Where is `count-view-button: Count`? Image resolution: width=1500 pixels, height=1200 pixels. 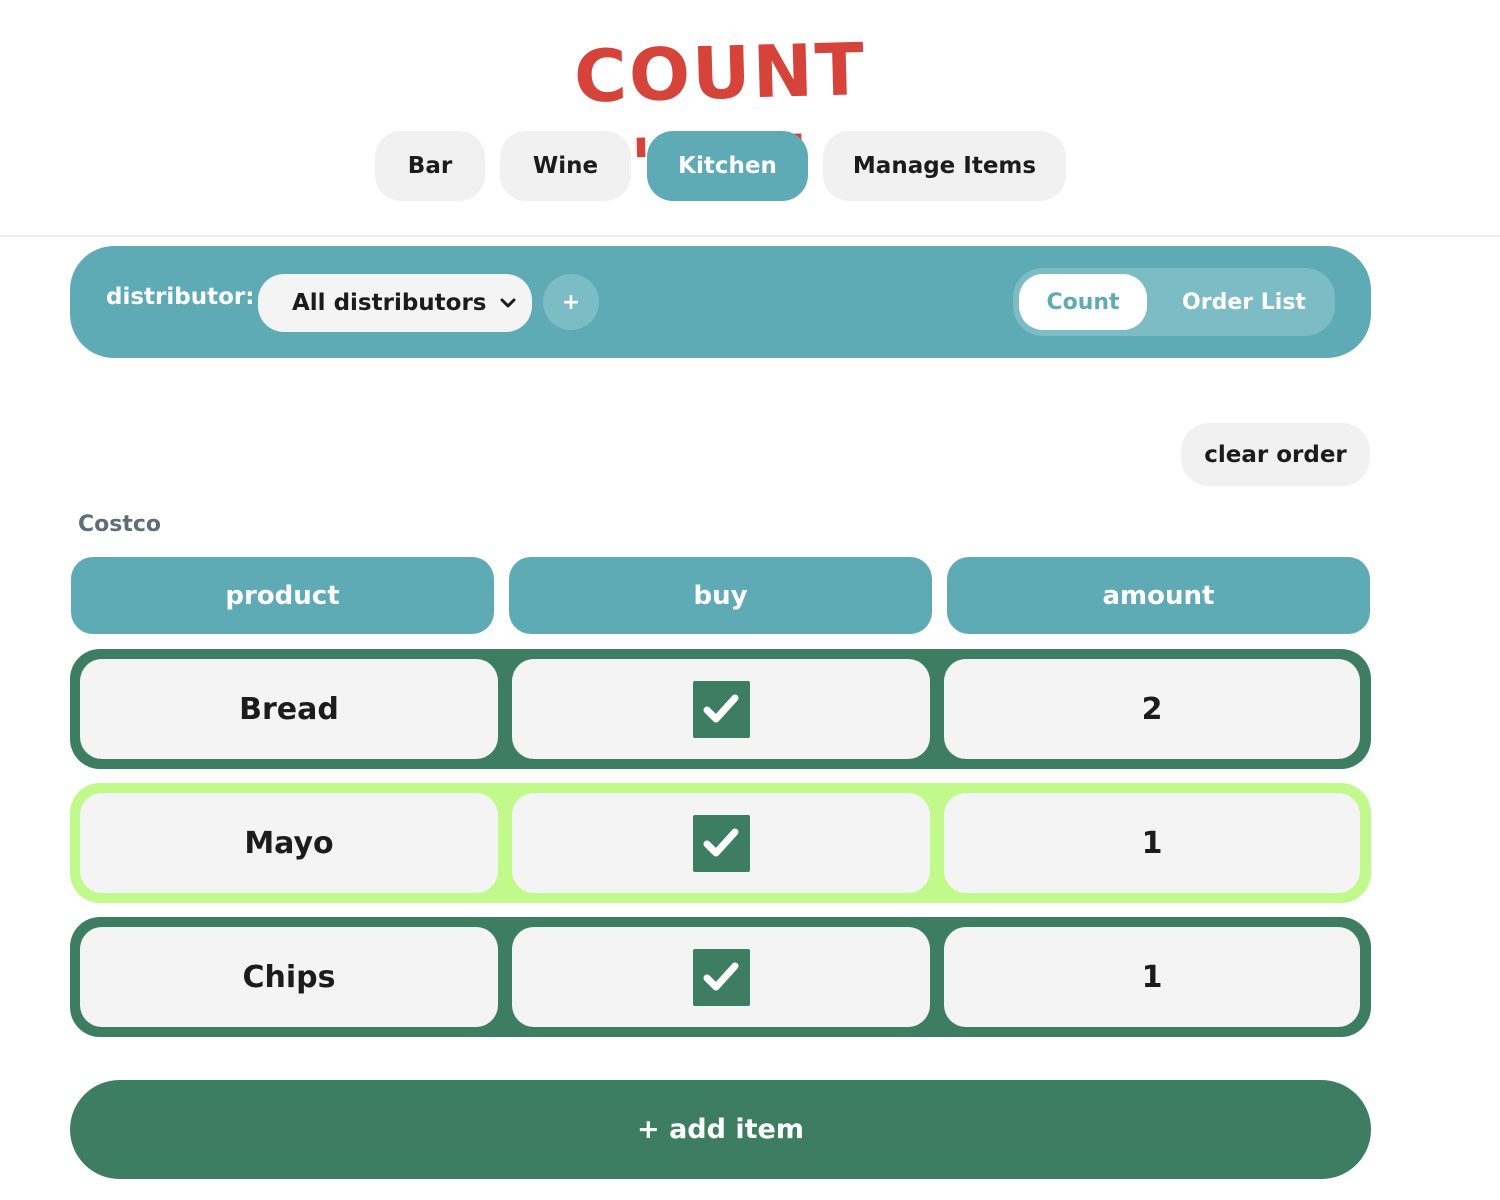
count-view-button: Count is located at coordinates (1083, 302).